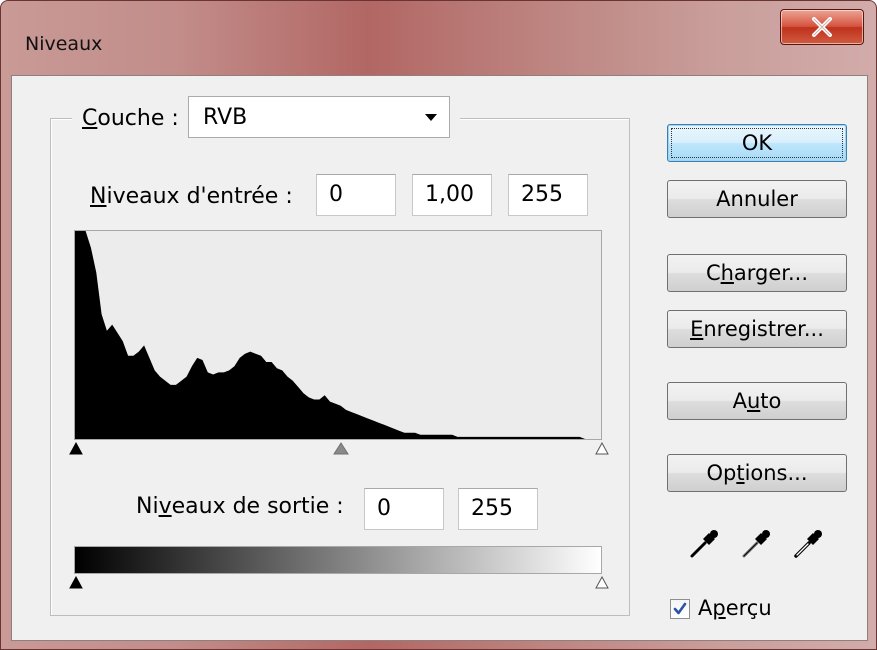 Image resolution: width=877 pixels, height=650 pixels. What do you see at coordinates (356, 195) in the screenshot?
I see `input-black-field: 0` at bounding box center [356, 195].